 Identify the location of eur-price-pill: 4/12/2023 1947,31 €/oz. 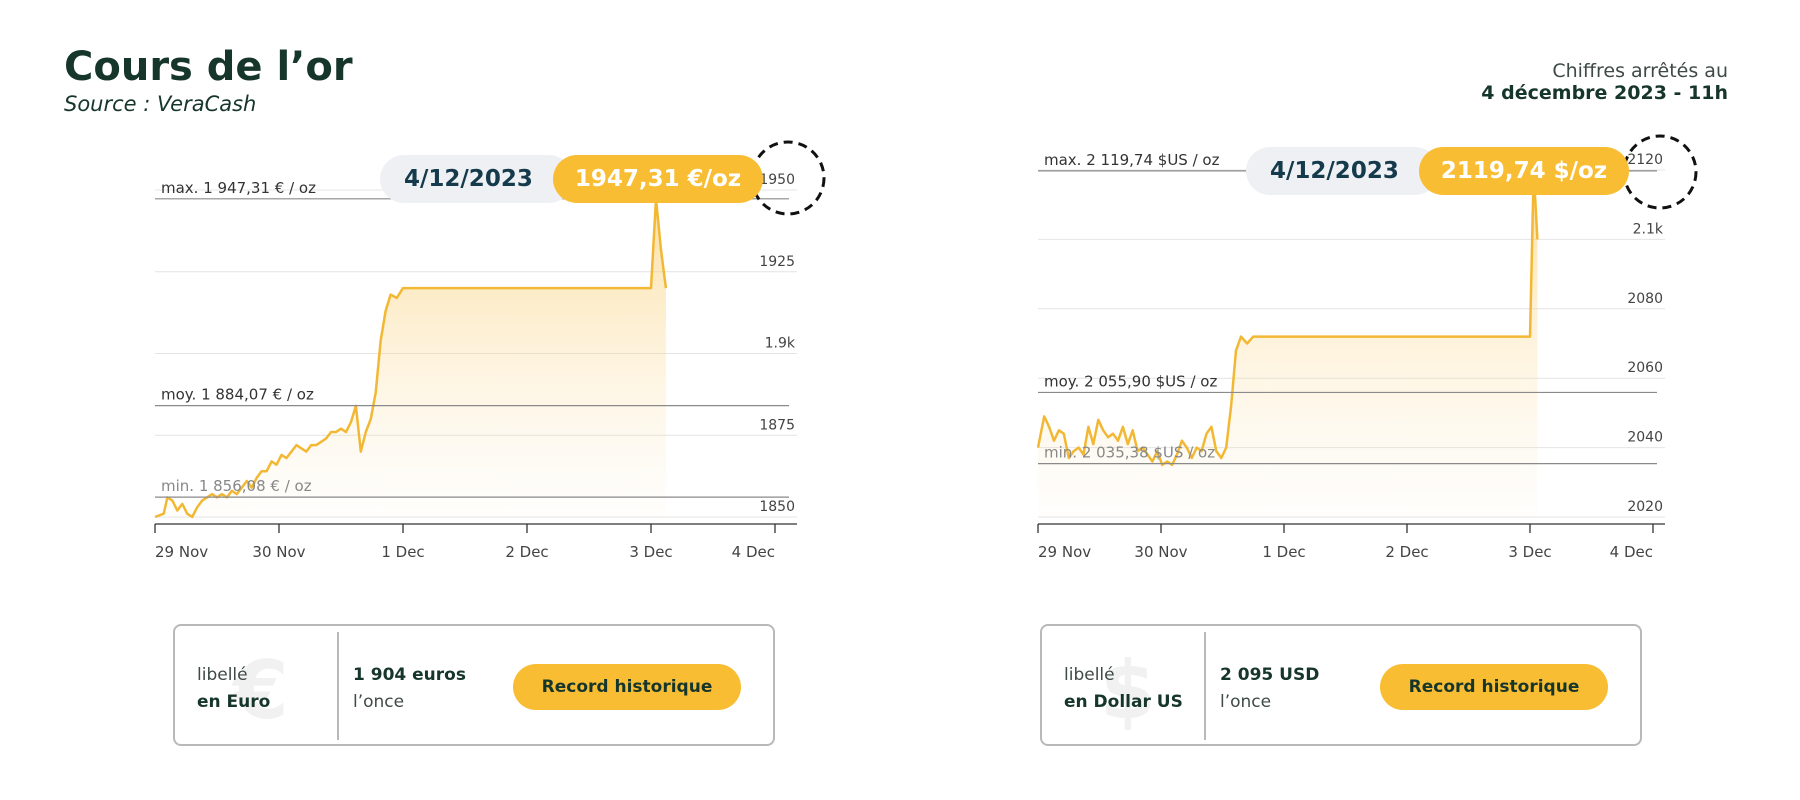
(572, 179).